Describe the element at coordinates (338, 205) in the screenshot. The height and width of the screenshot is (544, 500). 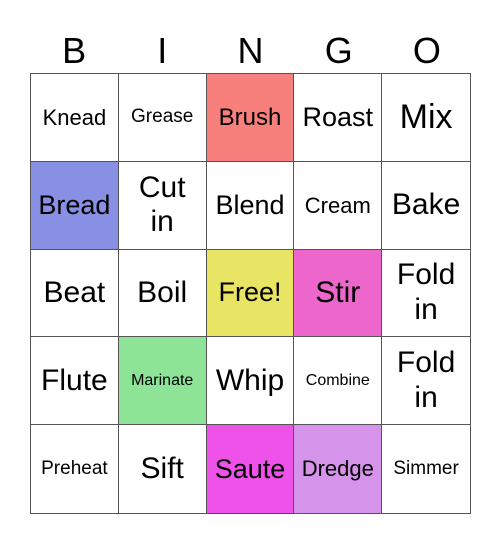
I see `bingo-cell: Cream` at that location.